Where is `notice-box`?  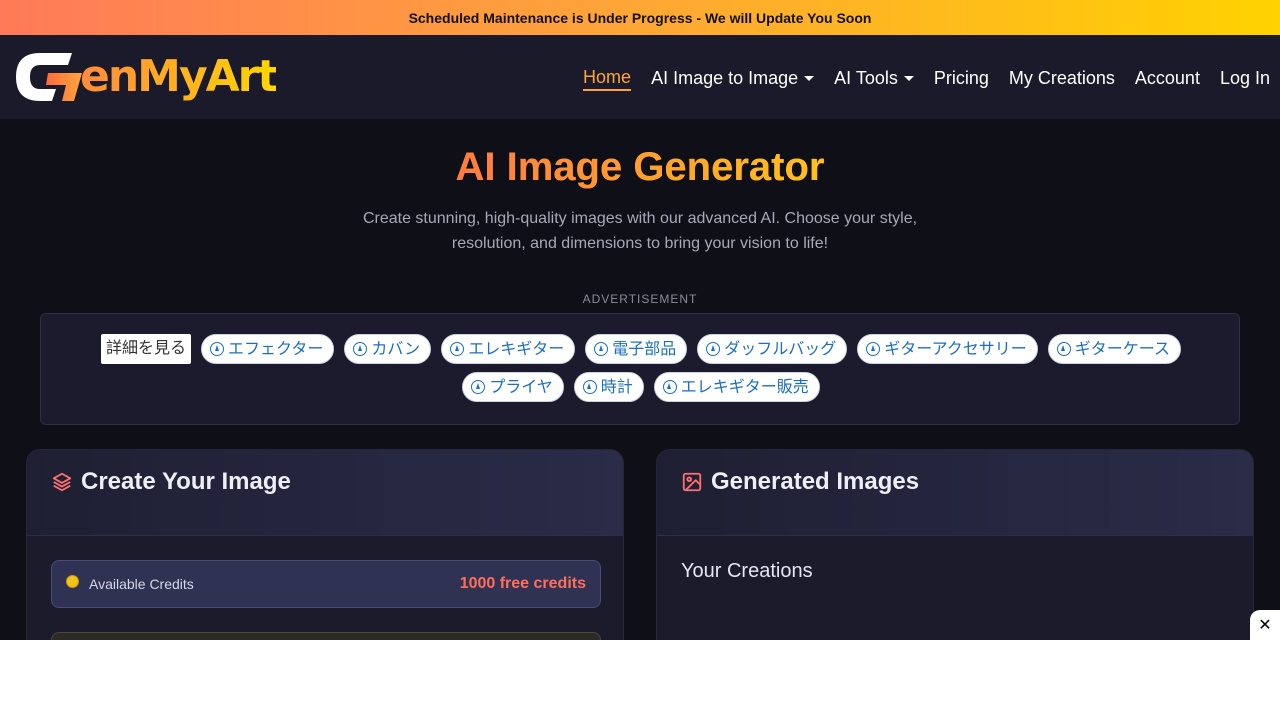 notice-box is located at coordinates (326, 636).